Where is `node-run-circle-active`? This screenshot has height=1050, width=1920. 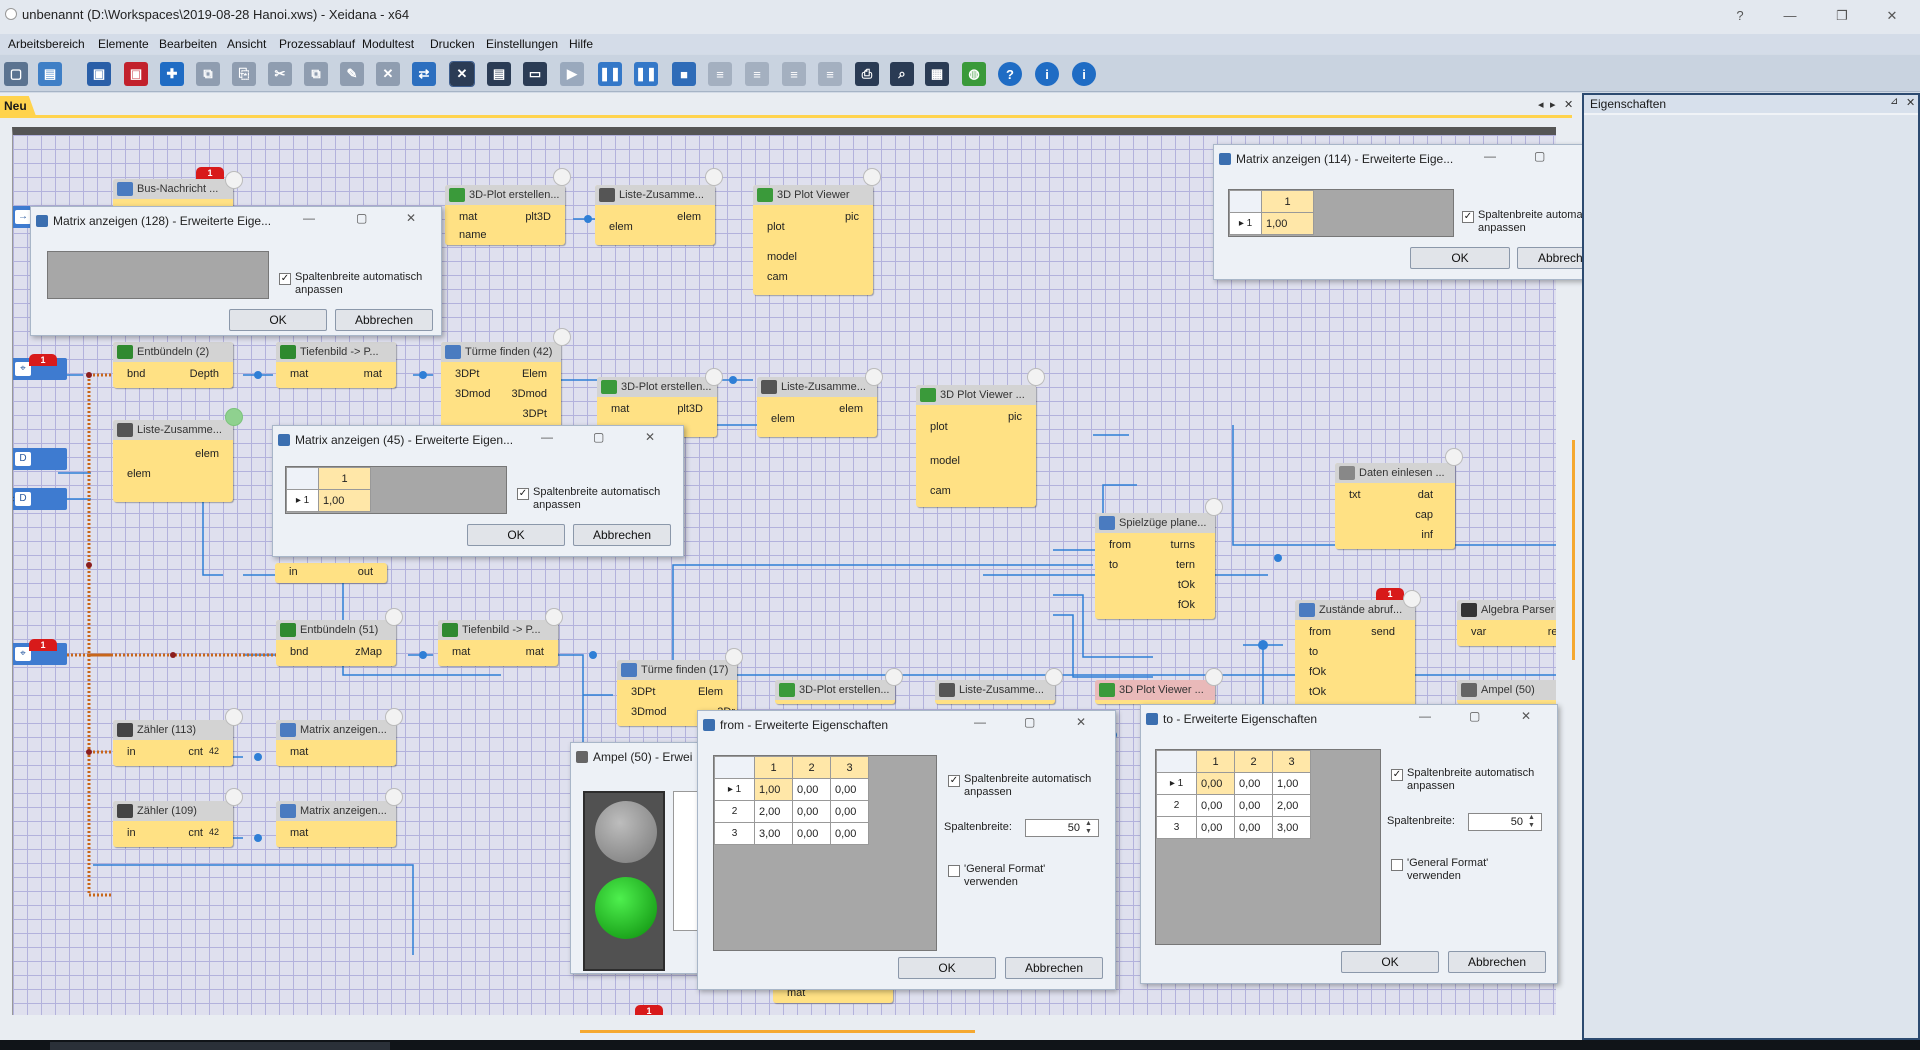
node-run-circle-active is located at coordinates (234, 417).